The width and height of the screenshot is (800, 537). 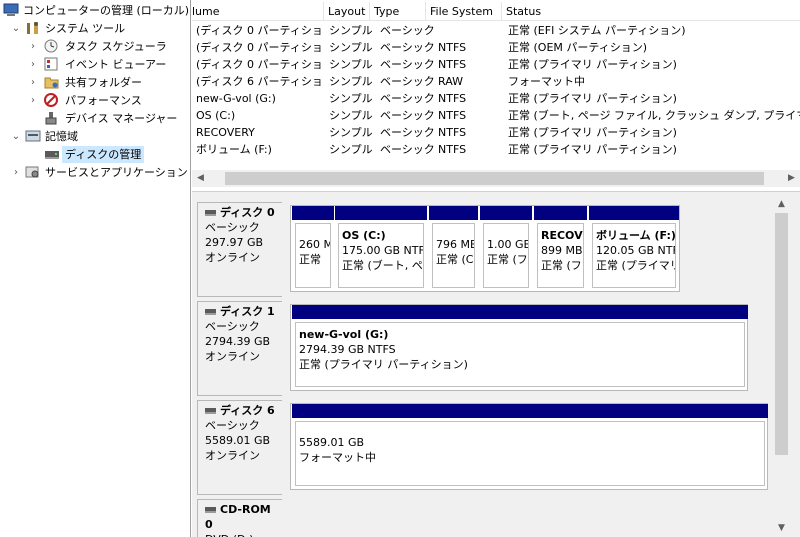 I want to click on tree-item-disk-management: ディスクの管理, so click(x=95, y=154).